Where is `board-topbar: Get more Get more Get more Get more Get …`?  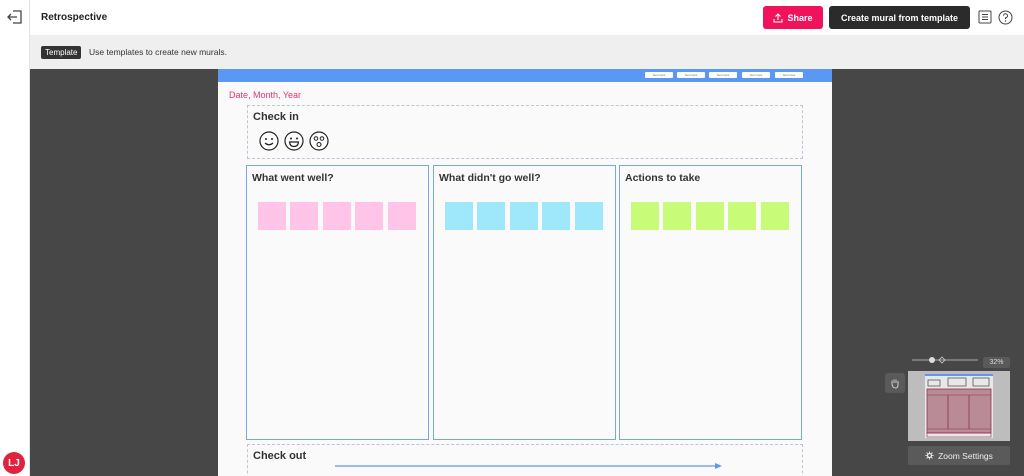 board-topbar: Get more Get more Get more Get more Get … is located at coordinates (525, 75).